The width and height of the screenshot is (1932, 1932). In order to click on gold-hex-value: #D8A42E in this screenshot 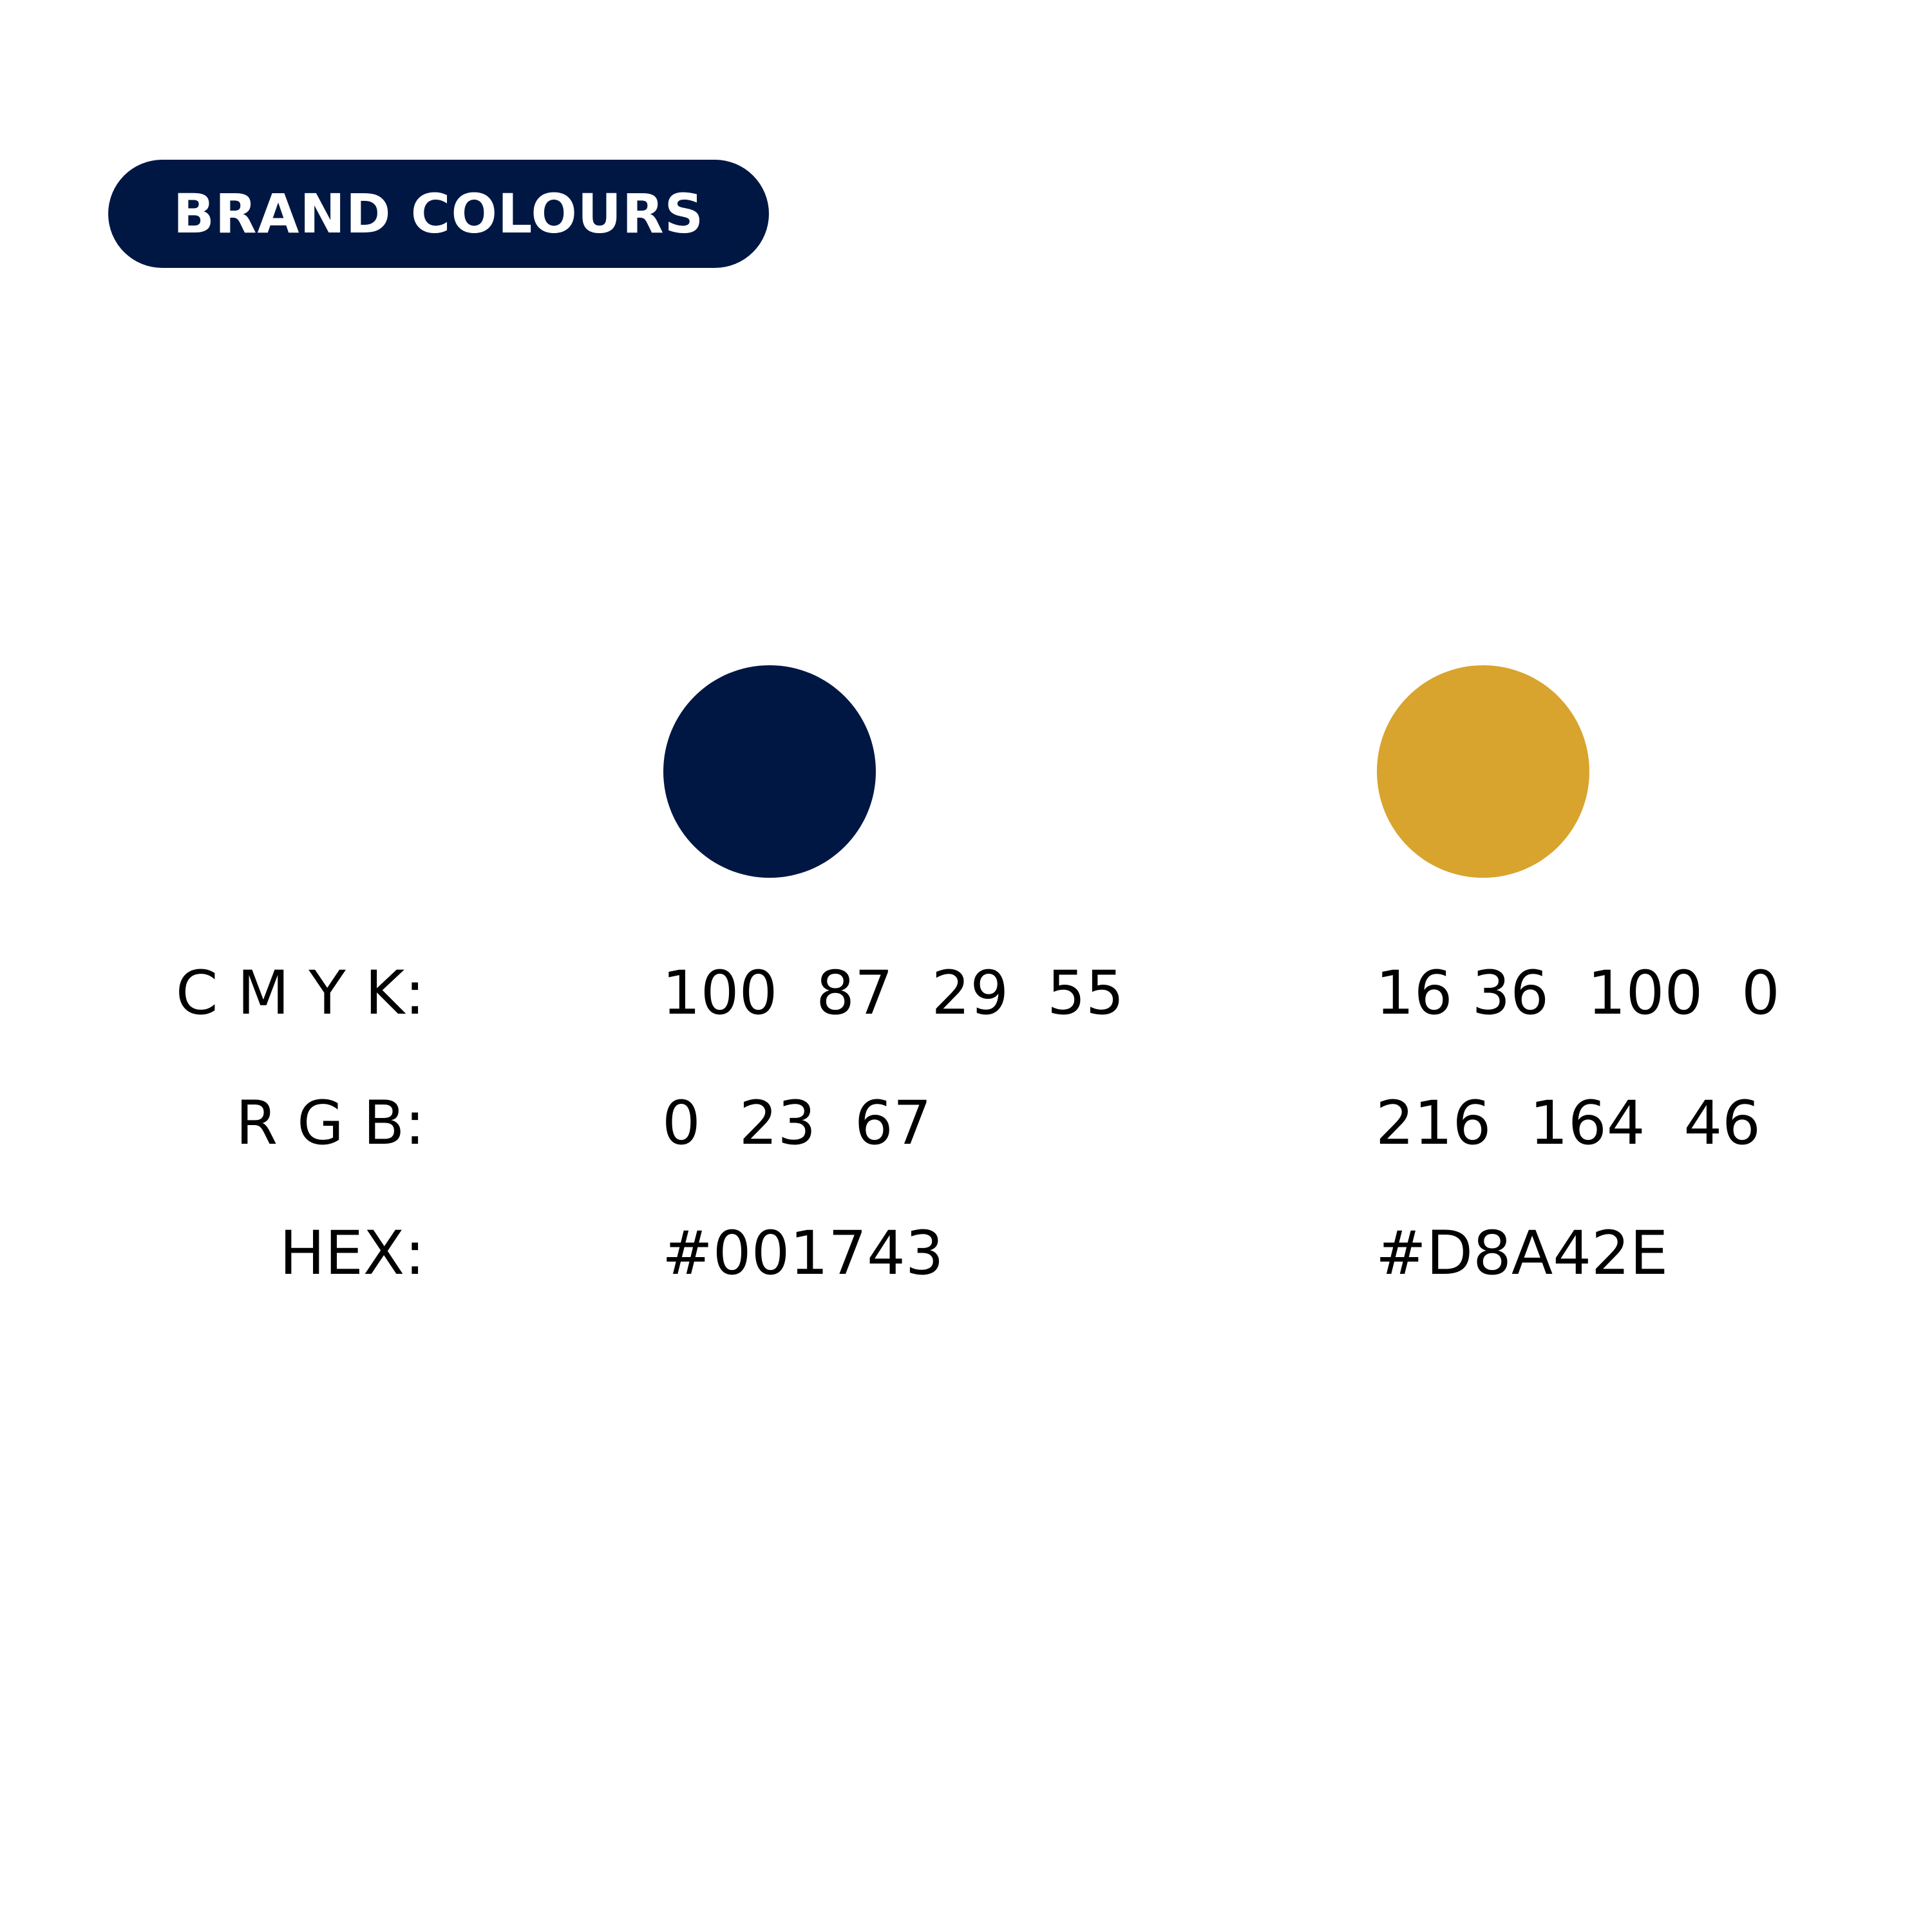, I will do `click(1523, 1254)`.